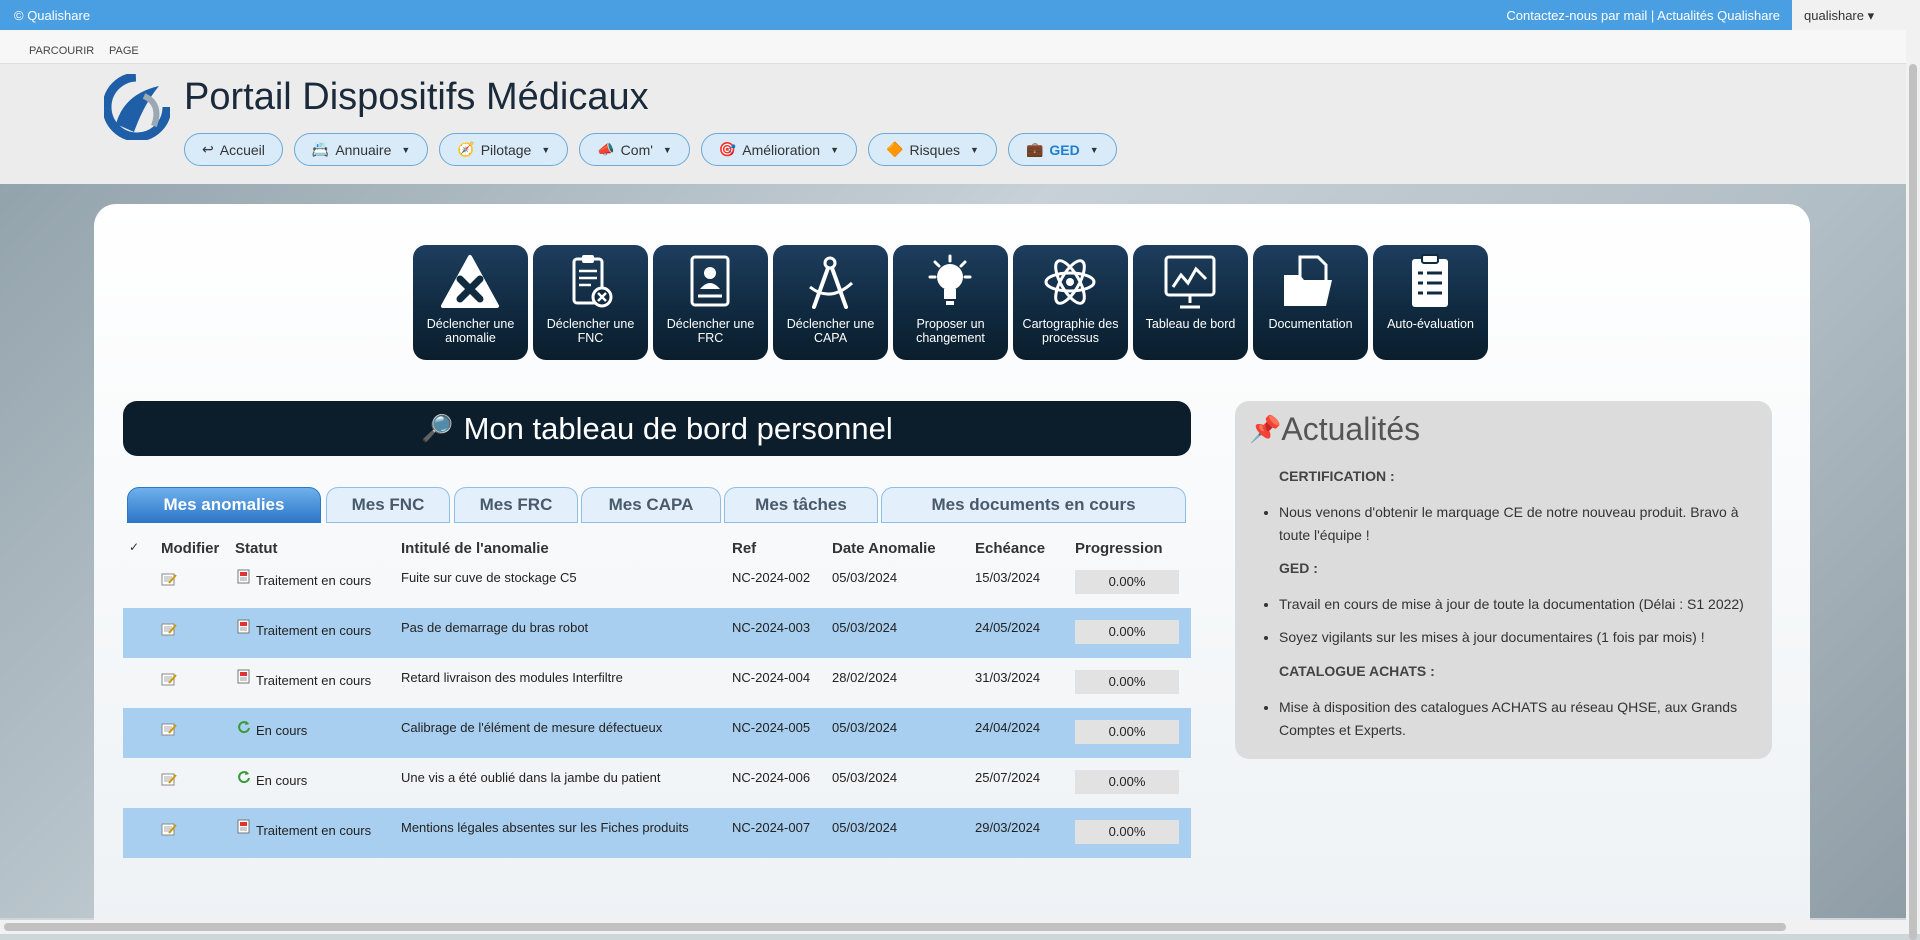 Image resolution: width=1920 pixels, height=940 pixels. I want to click on tile-declencher-anomalie: Déclencher une anomalie, so click(470, 302).